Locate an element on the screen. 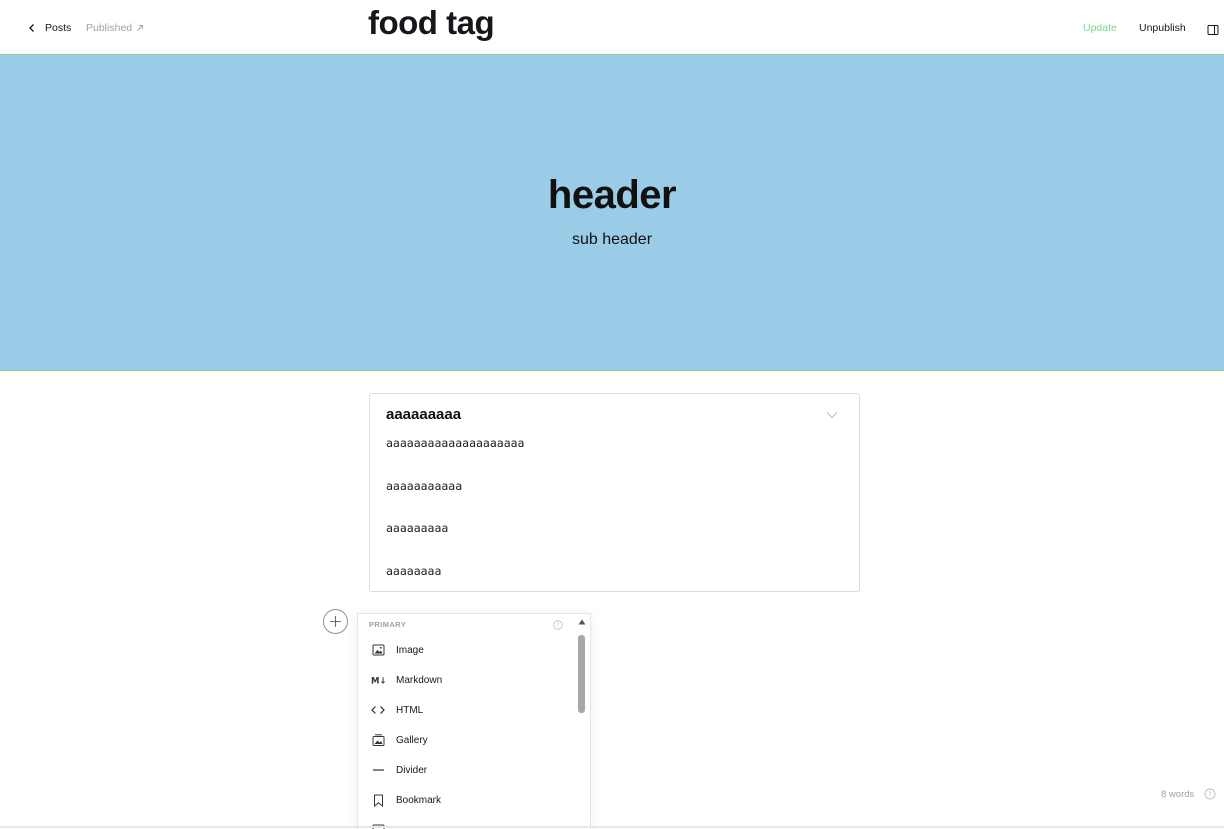 The width and height of the screenshot is (1224, 829). toggle-content-line: aaaaaaaa is located at coordinates (413, 571).